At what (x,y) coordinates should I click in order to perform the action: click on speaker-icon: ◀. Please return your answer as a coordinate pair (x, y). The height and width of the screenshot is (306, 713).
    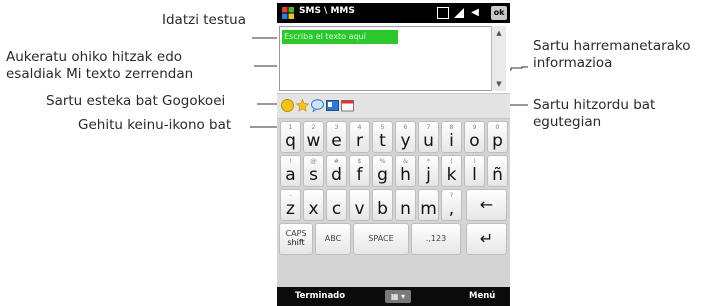
    Looking at the image, I should click on (475, 12).